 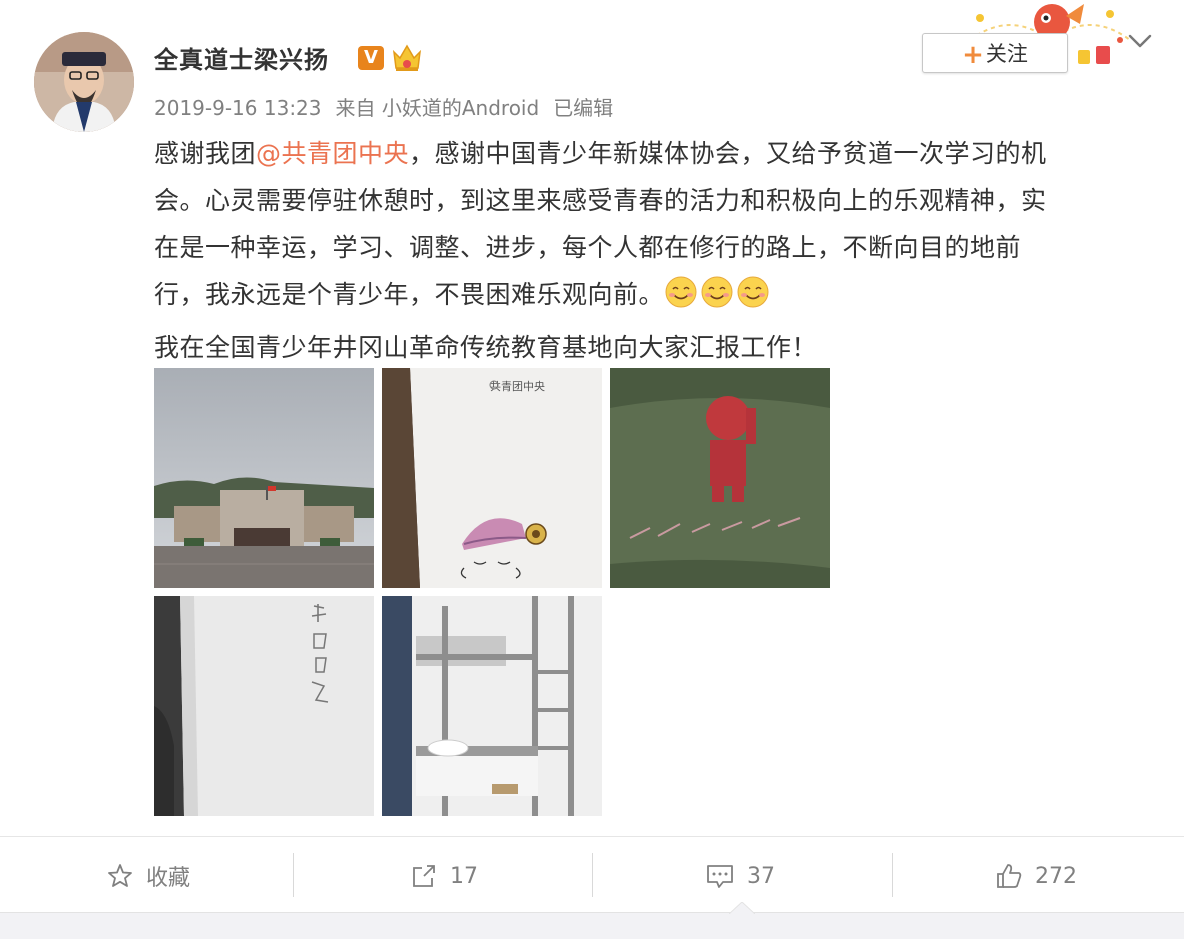 I want to click on post-line: 感谢我团@共青团中央，感谢中国青少年新媒体协会，又给予贫道一次学习的机, so click(x=654, y=153).